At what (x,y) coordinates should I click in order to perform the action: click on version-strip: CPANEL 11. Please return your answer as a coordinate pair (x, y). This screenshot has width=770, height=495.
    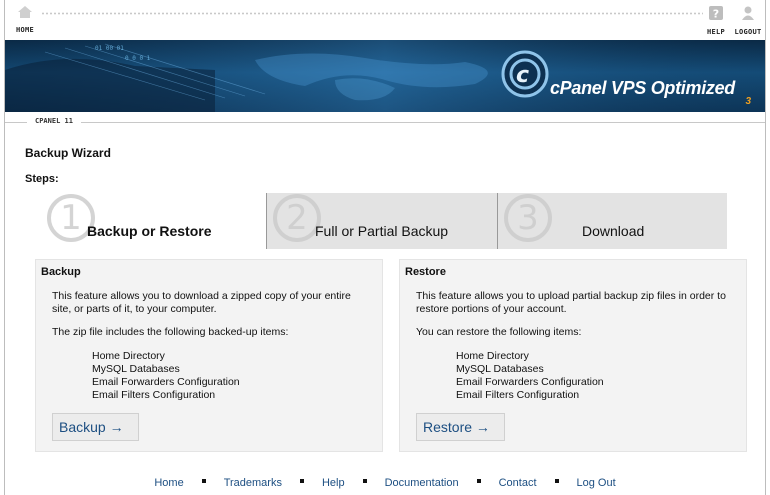
    Looking at the image, I should click on (385, 121).